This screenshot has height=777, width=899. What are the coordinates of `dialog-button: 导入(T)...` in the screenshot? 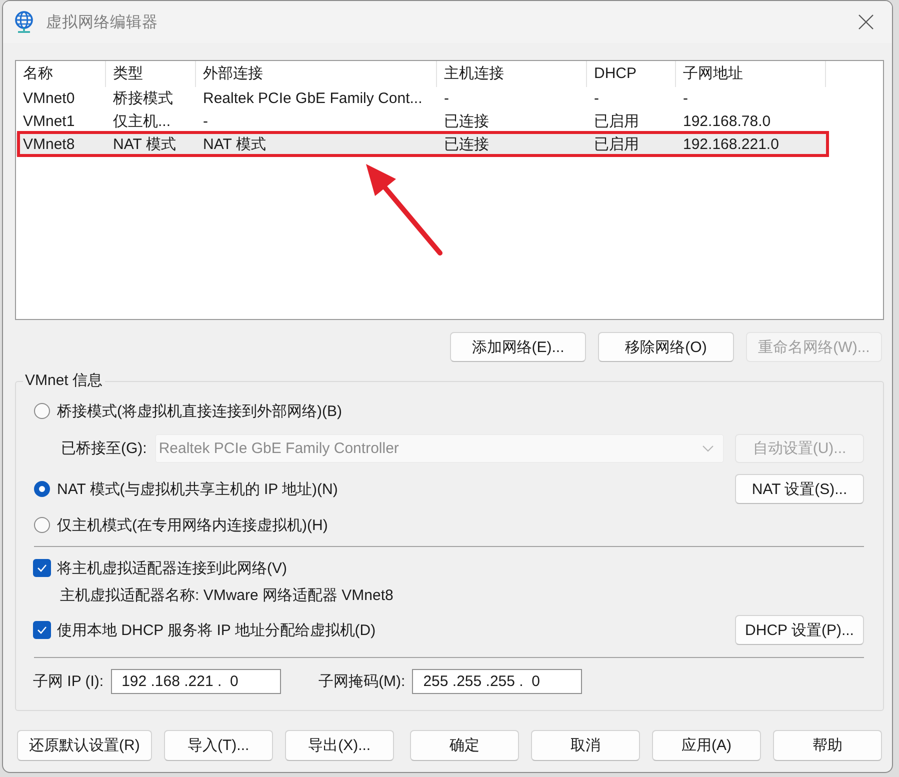 It's located at (218, 745).